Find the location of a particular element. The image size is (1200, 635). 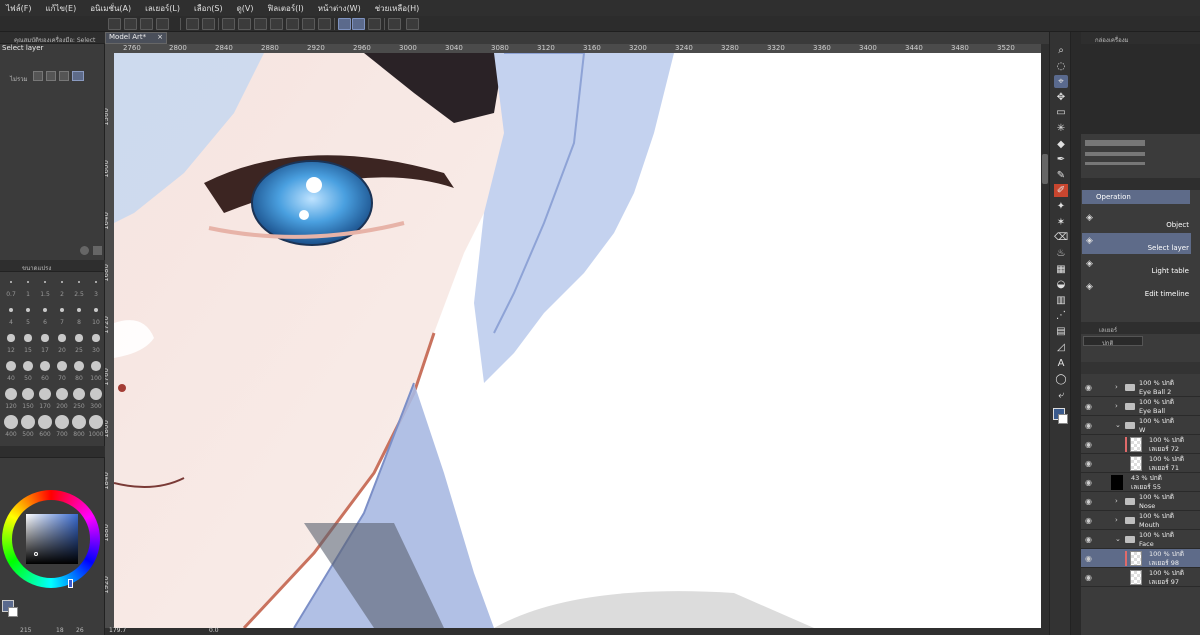

brush-size-preset: 15 is located at coordinates (28, 342).